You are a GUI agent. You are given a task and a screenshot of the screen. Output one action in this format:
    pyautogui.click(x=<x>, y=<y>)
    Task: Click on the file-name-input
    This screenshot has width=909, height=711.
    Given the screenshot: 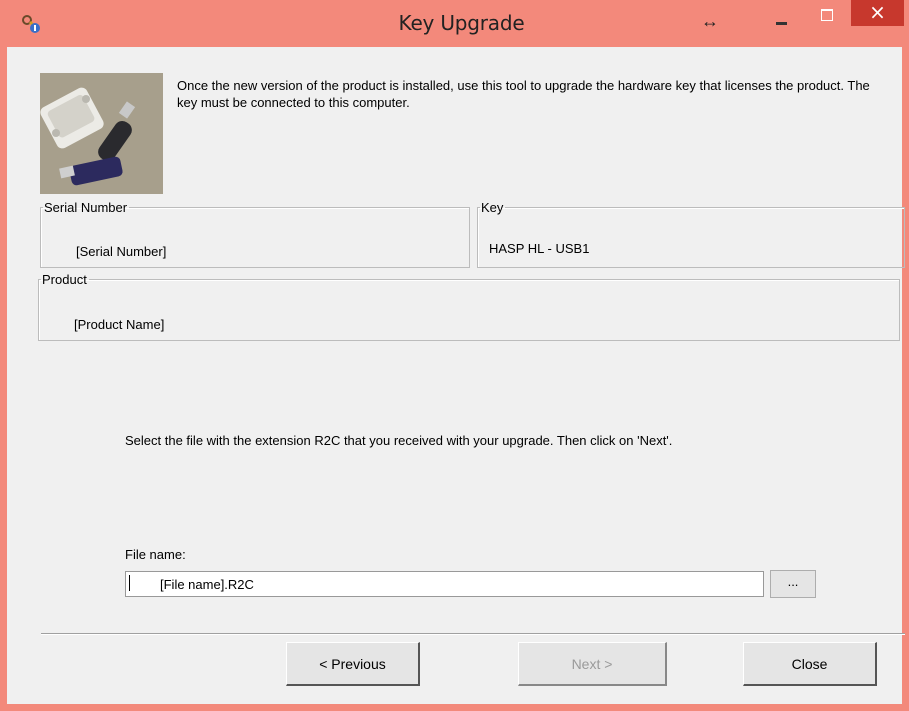 What is the action you would take?
    pyautogui.click(x=444, y=584)
    